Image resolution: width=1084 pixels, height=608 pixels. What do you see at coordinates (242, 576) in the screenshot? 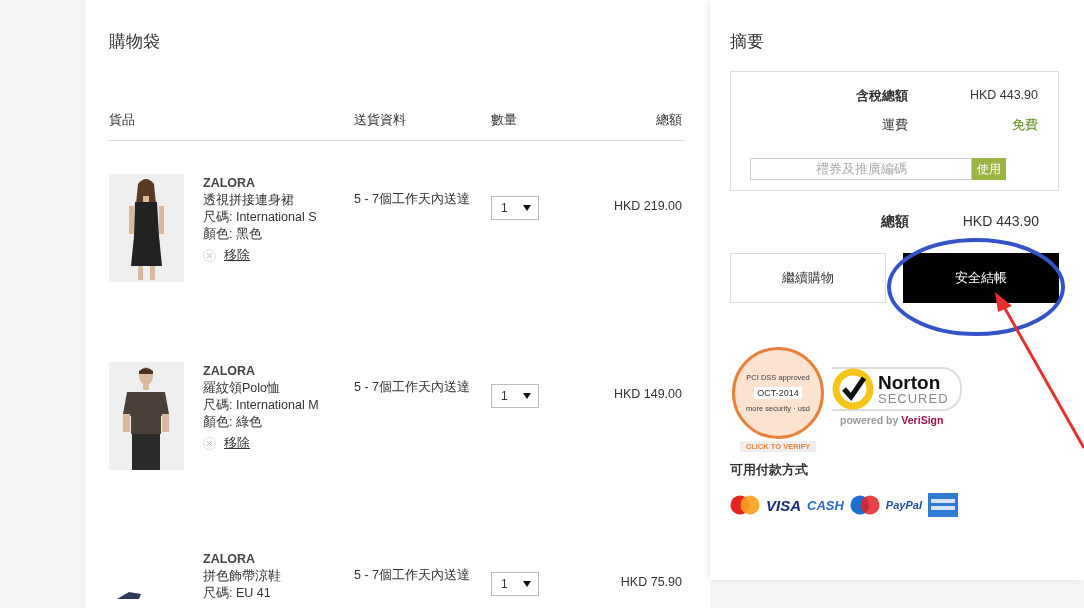
I see `product-name: 拼色飾帶涼鞋` at bounding box center [242, 576].